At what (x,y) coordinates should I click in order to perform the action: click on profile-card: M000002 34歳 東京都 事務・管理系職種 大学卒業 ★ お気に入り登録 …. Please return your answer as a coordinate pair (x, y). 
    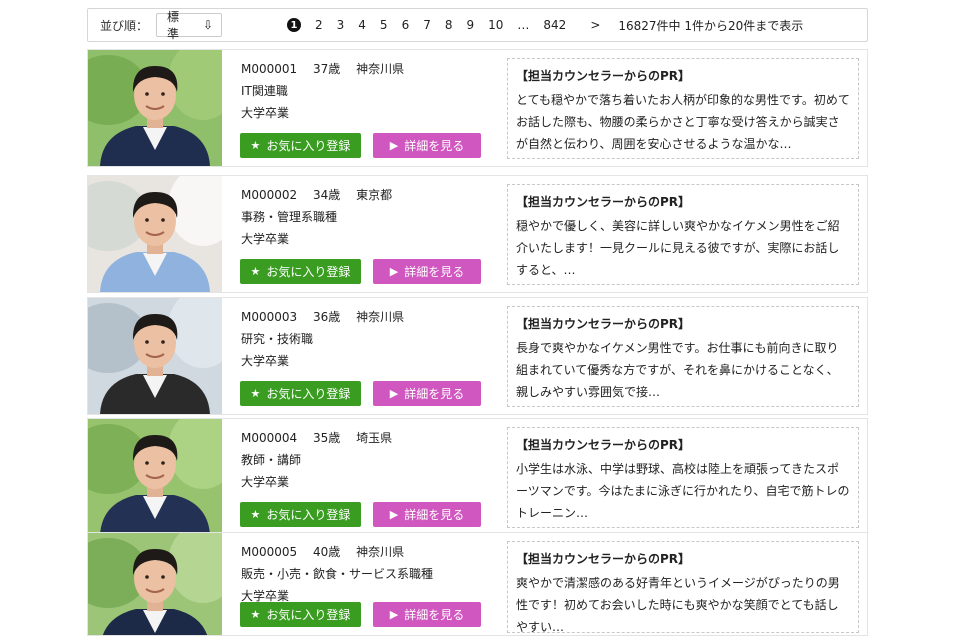
    Looking at the image, I should click on (477, 234).